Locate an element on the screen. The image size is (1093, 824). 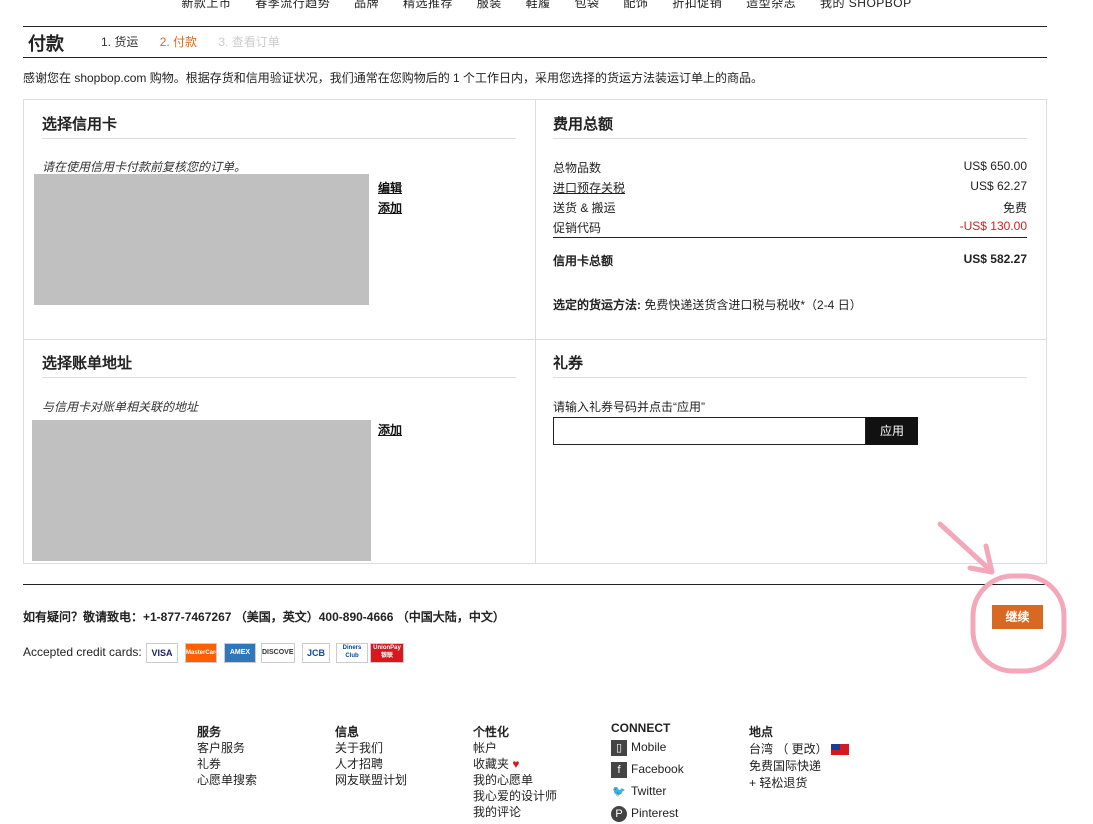
step-review: 3. 查看订单 is located at coordinates (249, 42).